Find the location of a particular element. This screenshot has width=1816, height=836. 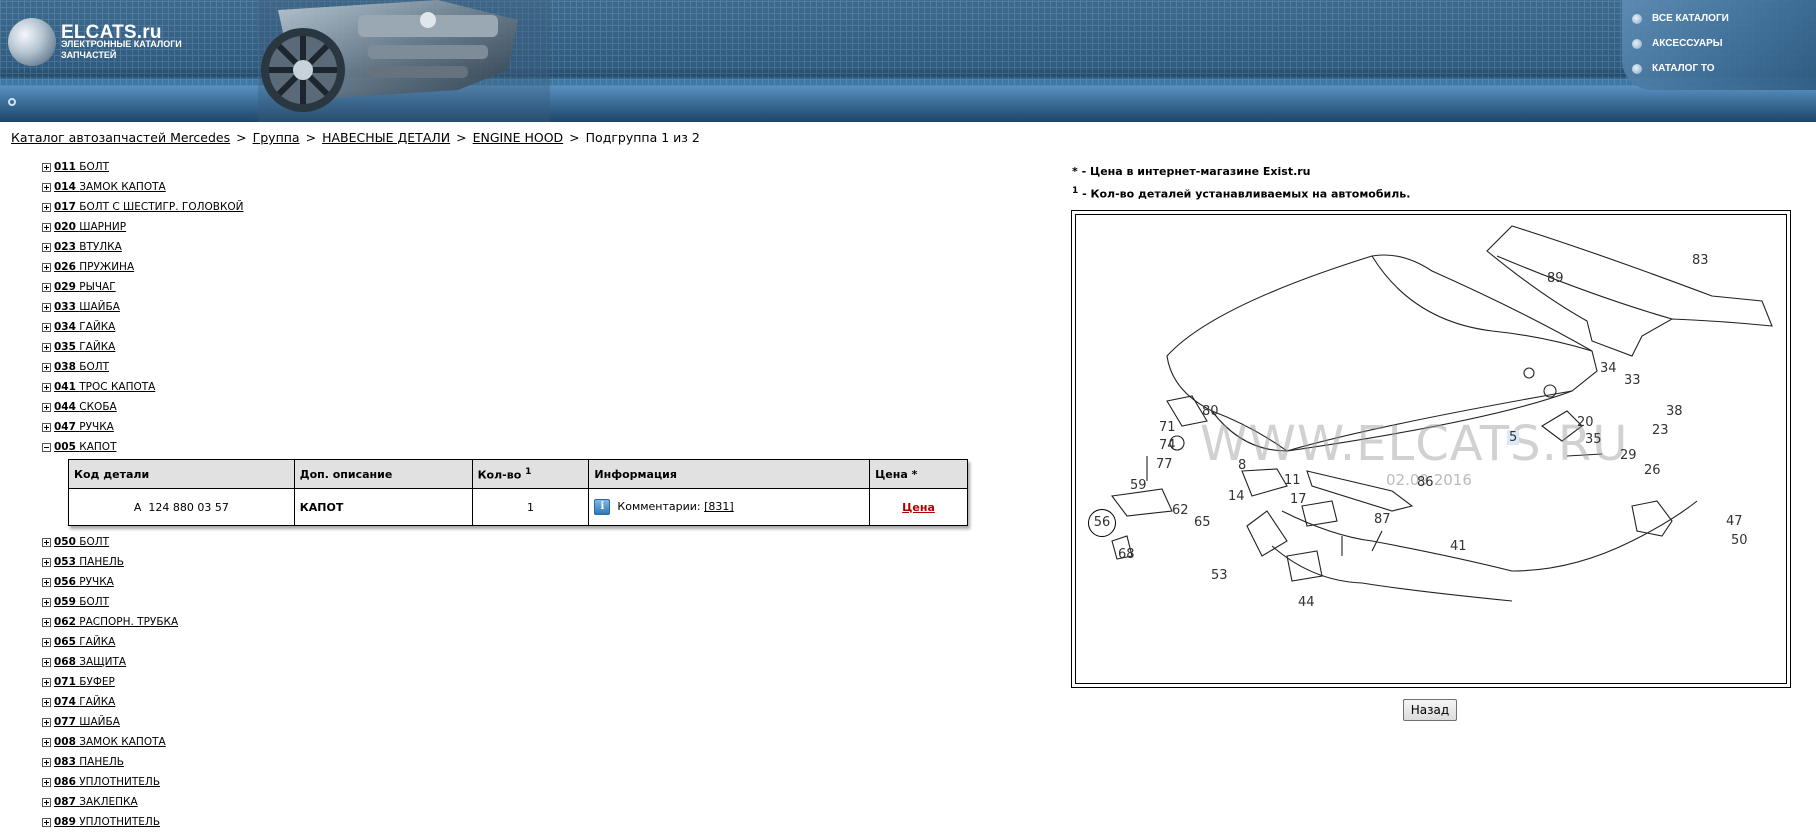

callout-label: 62 is located at coordinates (1180, 510).